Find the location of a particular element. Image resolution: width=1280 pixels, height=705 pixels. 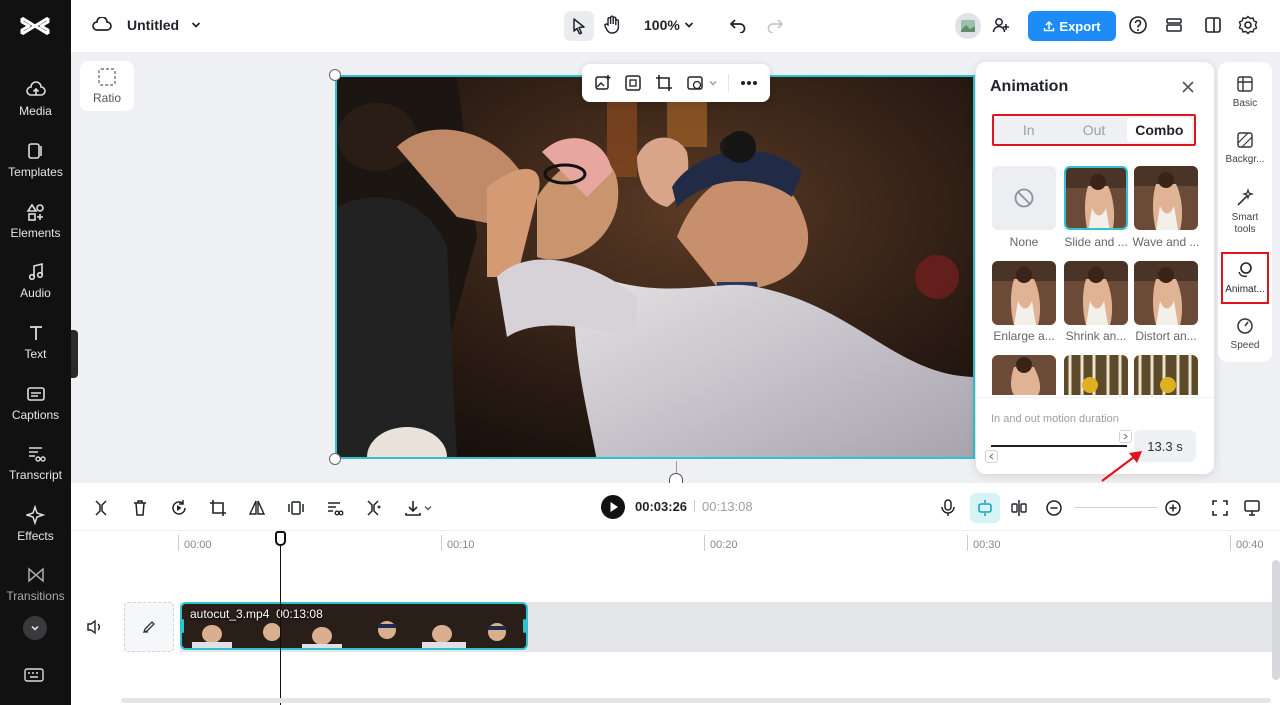

audio-transcript-icon is located at coordinates (335, 508).